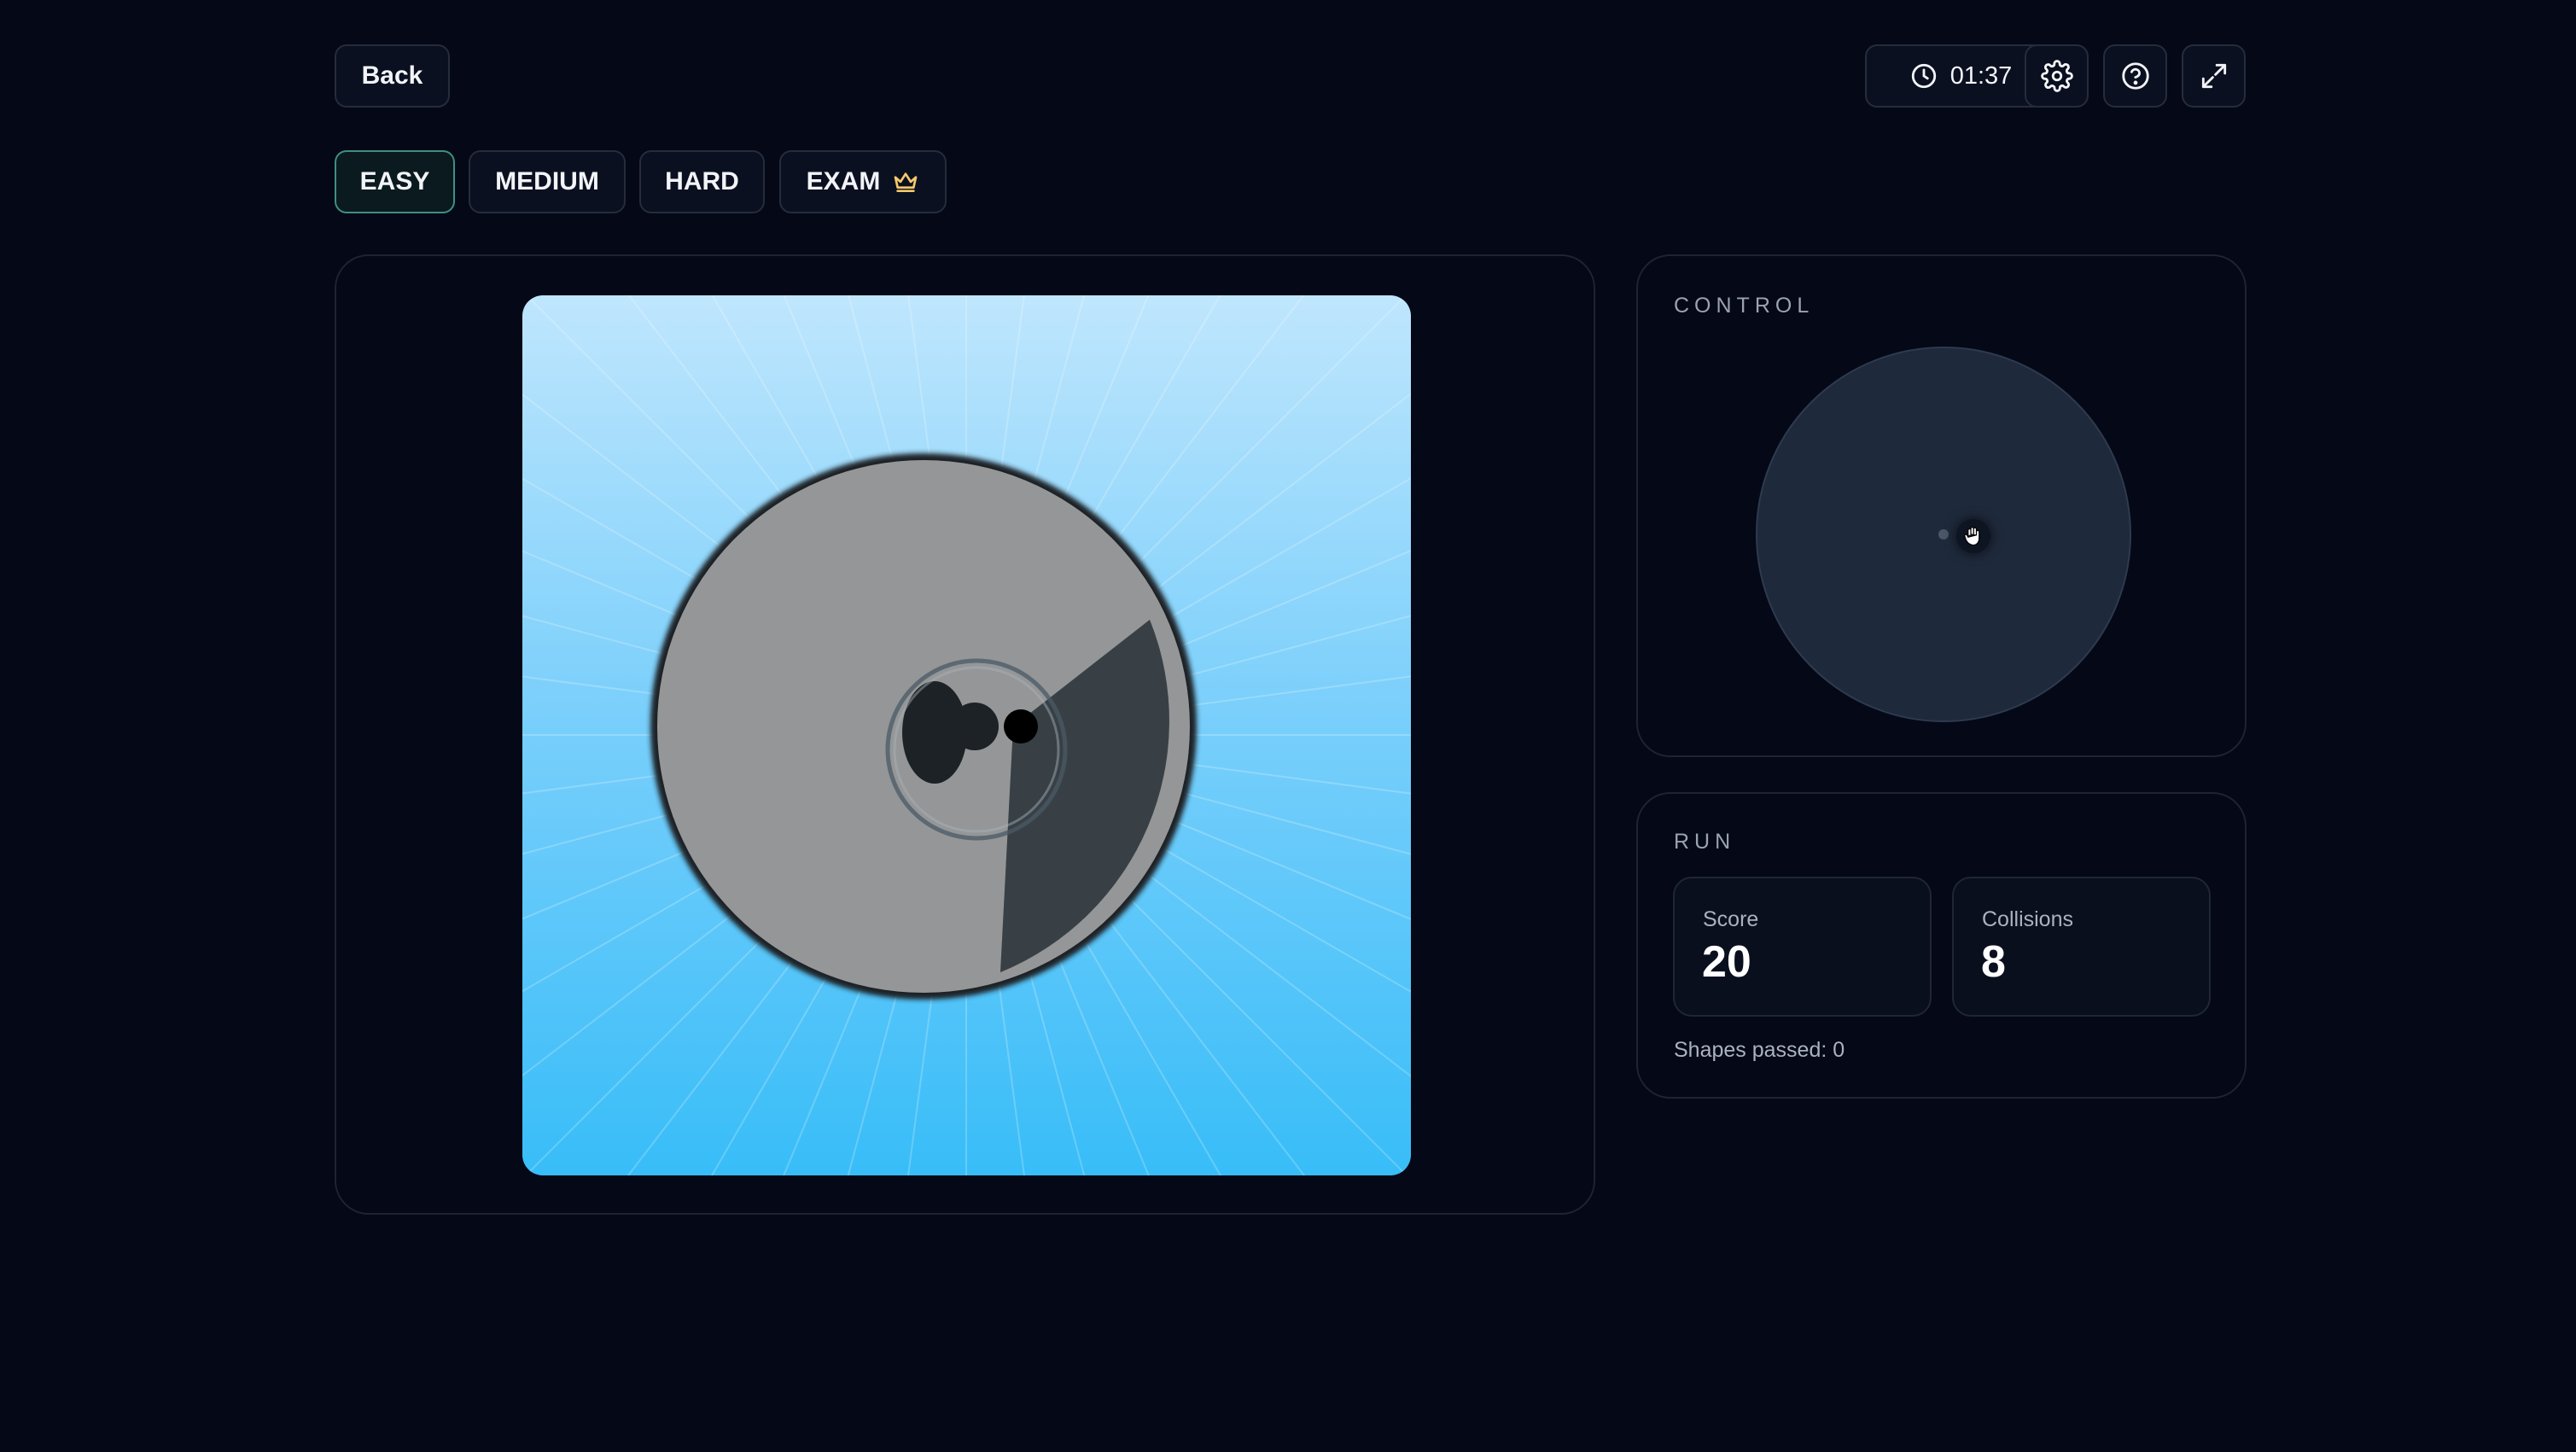 The image size is (2576, 1452). I want to click on settings-button, so click(2057, 76).